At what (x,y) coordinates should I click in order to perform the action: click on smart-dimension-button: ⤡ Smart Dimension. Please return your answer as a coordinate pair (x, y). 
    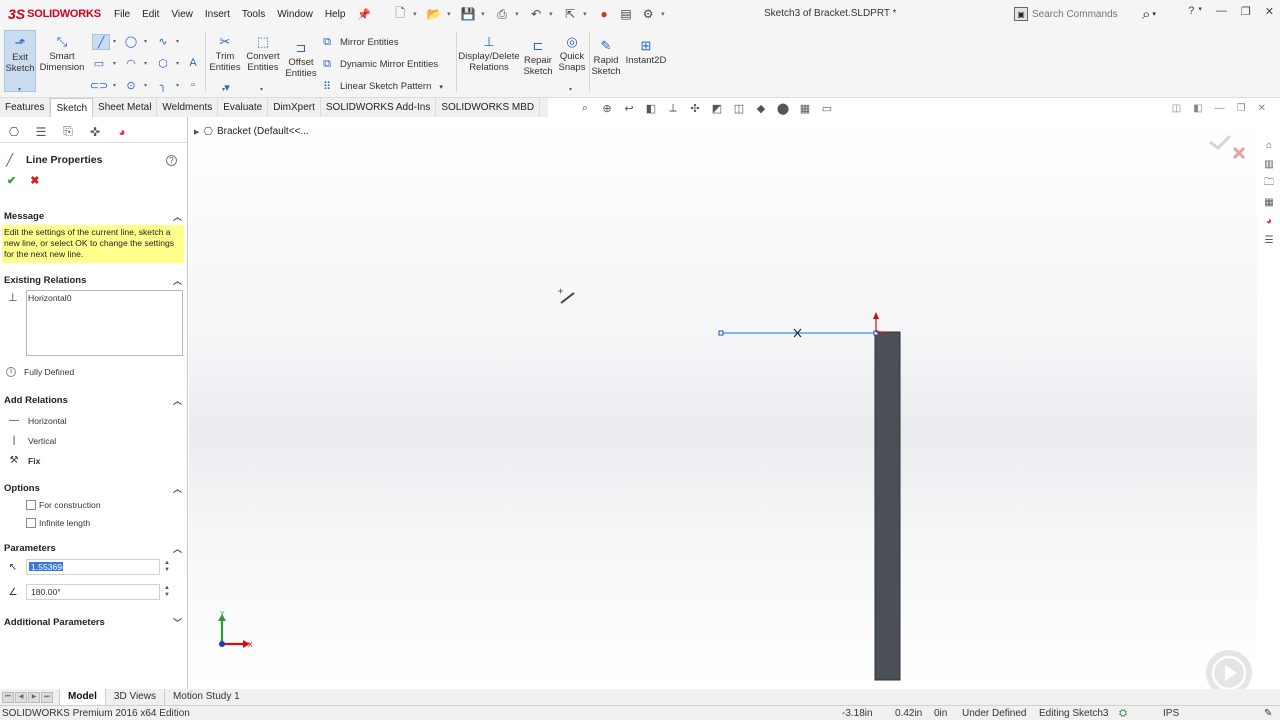
    Looking at the image, I should click on (62, 53).